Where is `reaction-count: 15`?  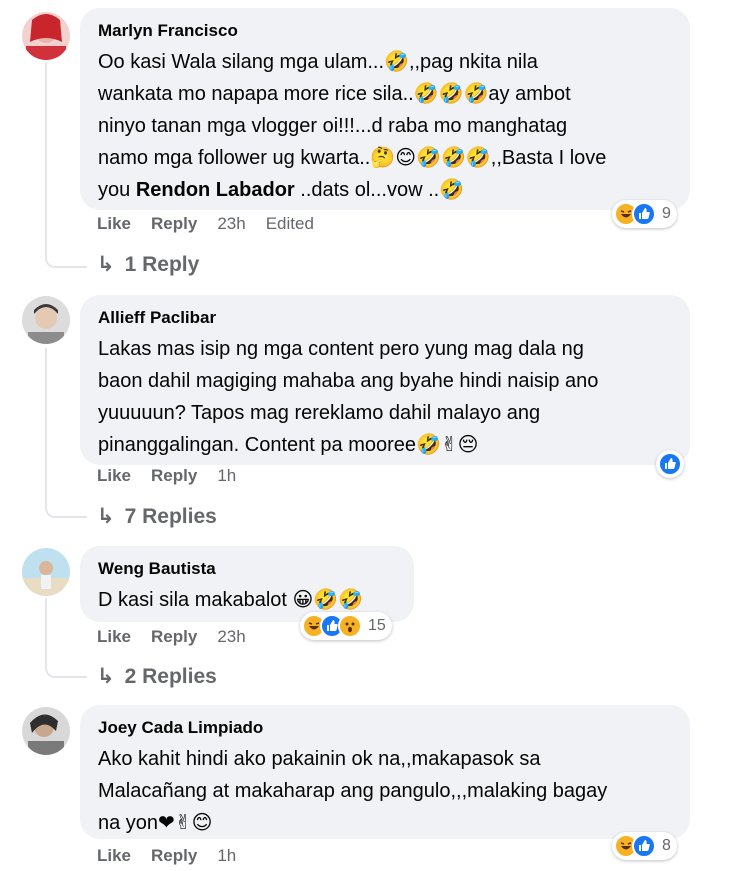 reaction-count: 15 is located at coordinates (377, 625).